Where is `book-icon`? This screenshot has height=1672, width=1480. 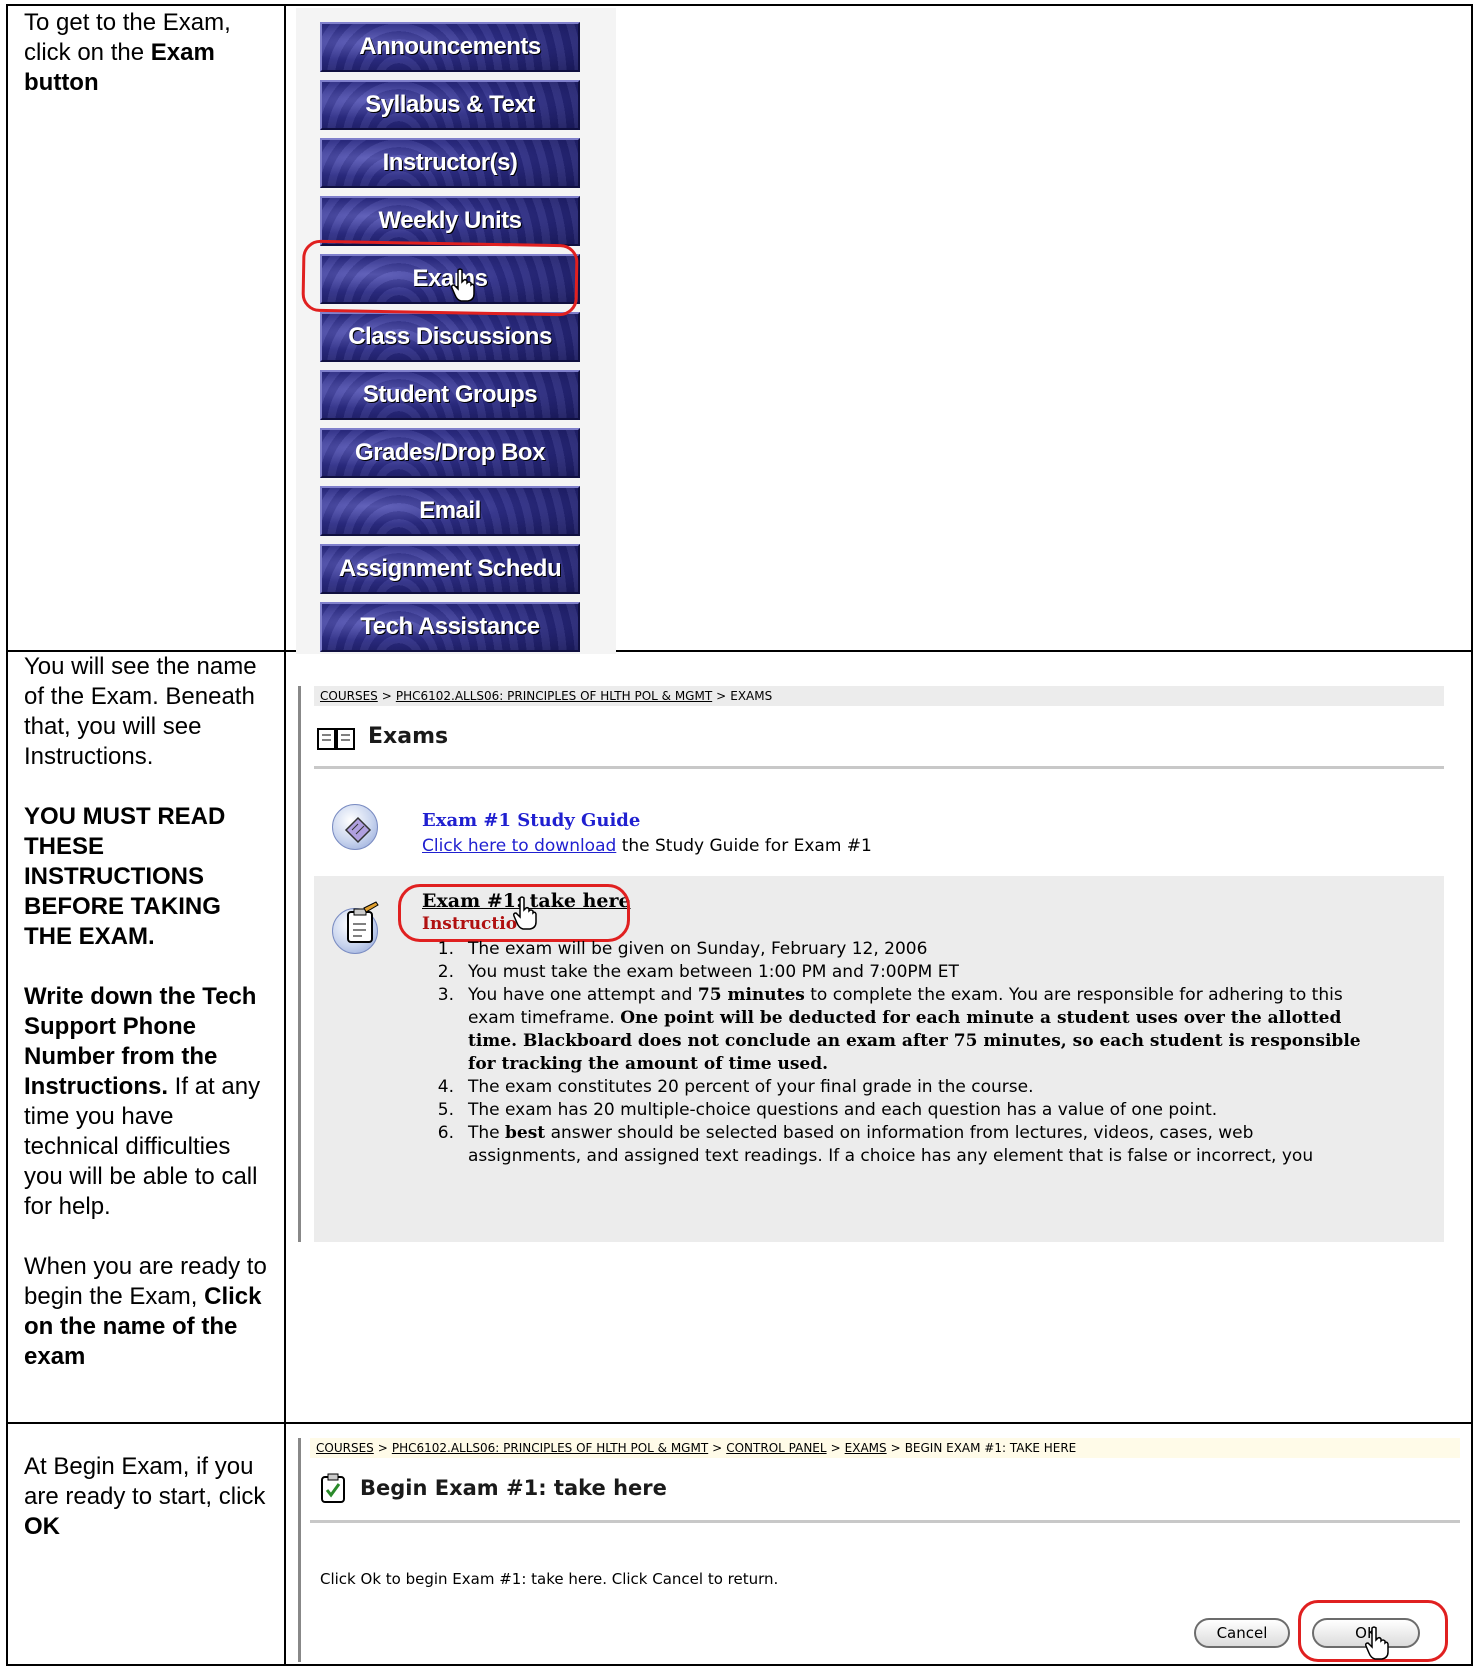 book-icon is located at coordinates (336, 739).